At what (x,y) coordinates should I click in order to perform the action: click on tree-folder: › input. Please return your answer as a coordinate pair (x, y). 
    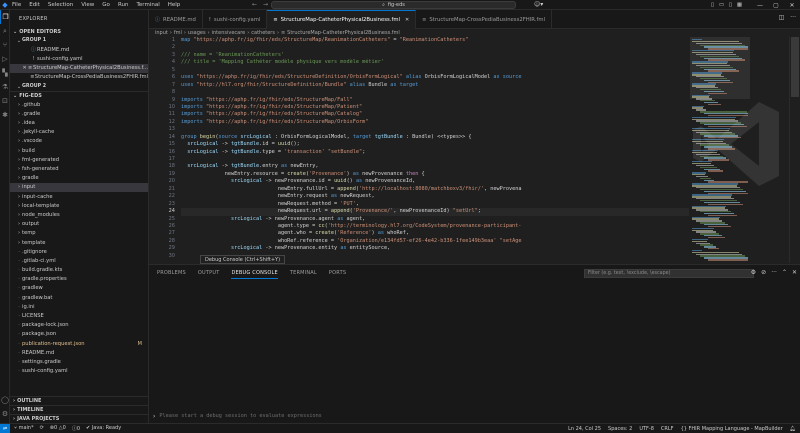
    Looking at the image, I should click on (79, 187).